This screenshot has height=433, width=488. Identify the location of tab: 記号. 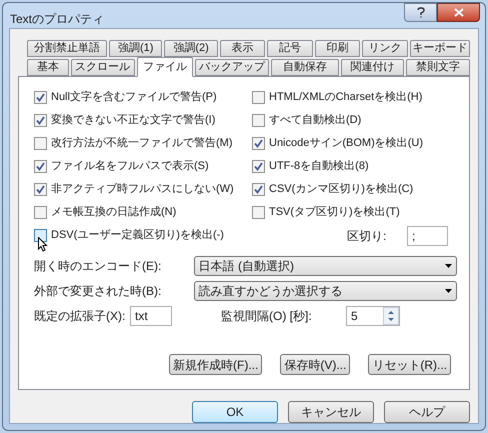
(290, 48).